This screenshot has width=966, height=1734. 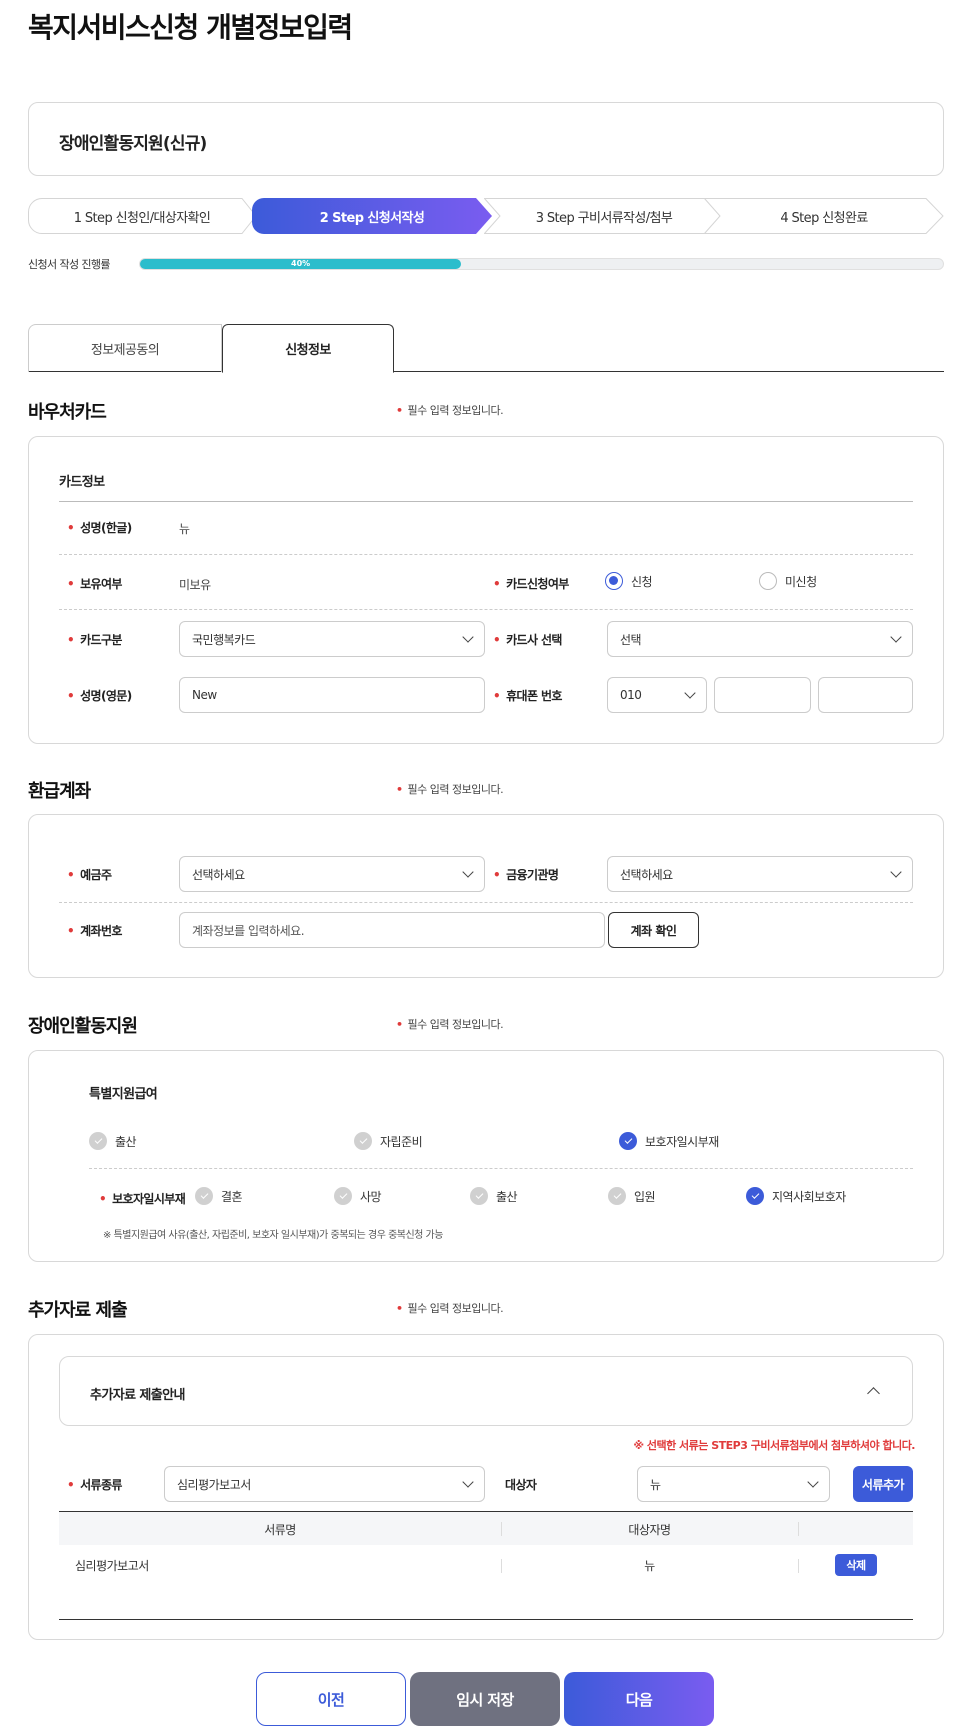 I want to click on account-input: 계좌정보를 입력하세요., so click(x=392, y=930).